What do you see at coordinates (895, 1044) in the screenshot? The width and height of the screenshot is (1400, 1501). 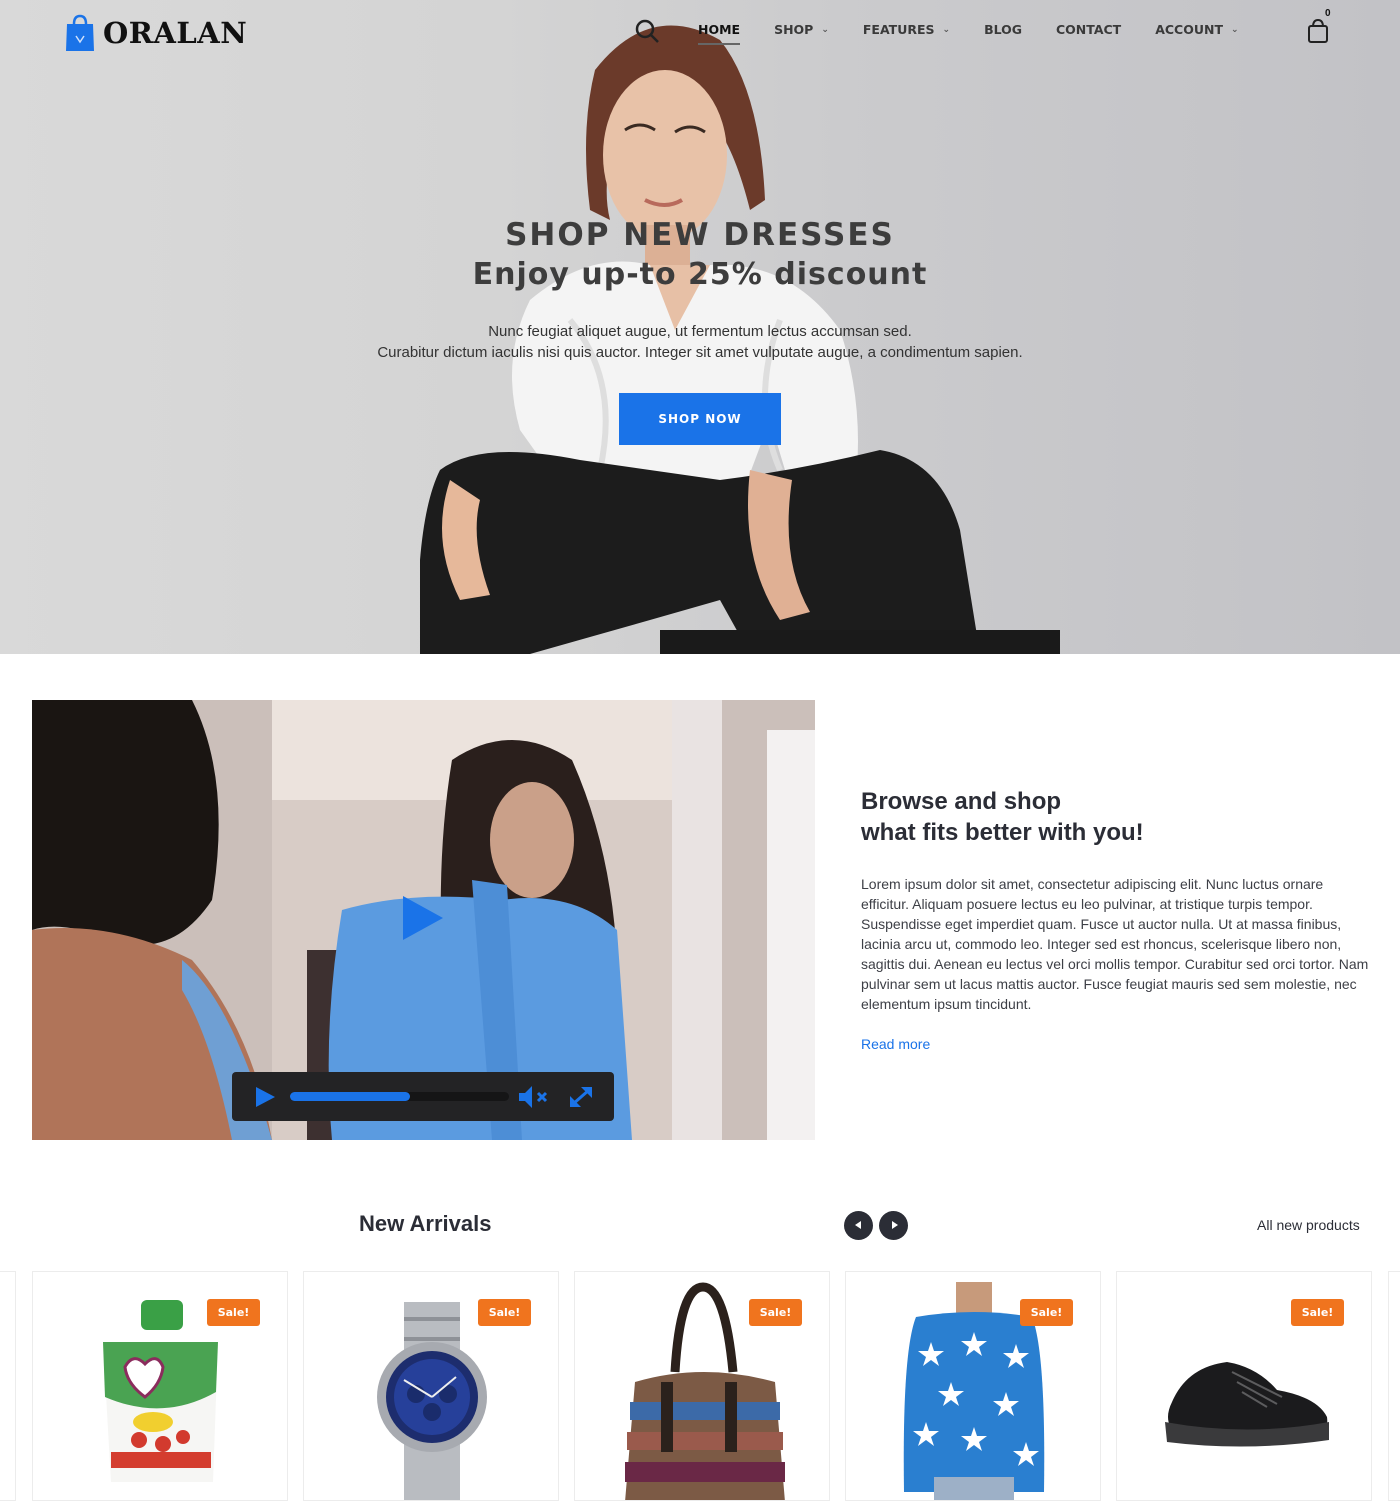 I see `read-more-link: Read more` at bounding box center [895, 1044].